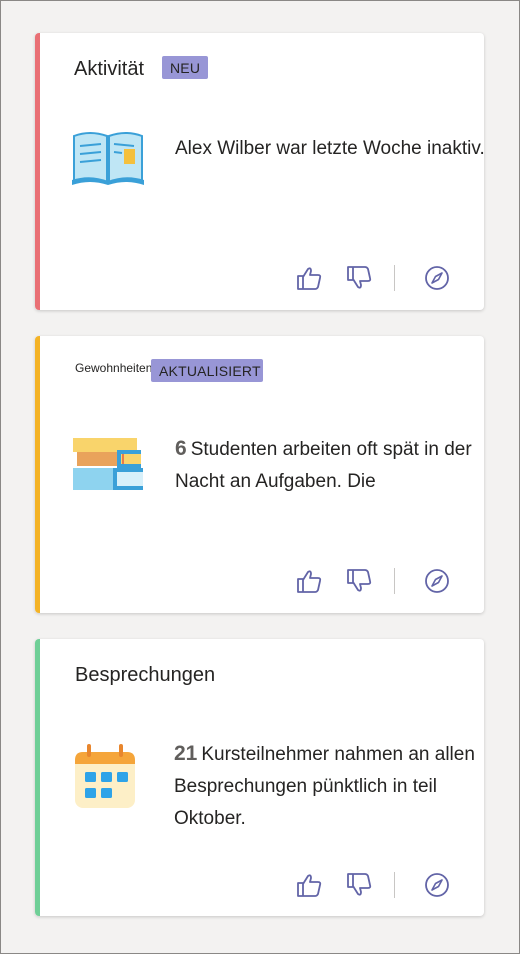 This screenshot has height=954, width=520. What do you see at coordinates (105, 779) in the screenshot?
I see `calendar-icon` at bounding box center [105, 779].